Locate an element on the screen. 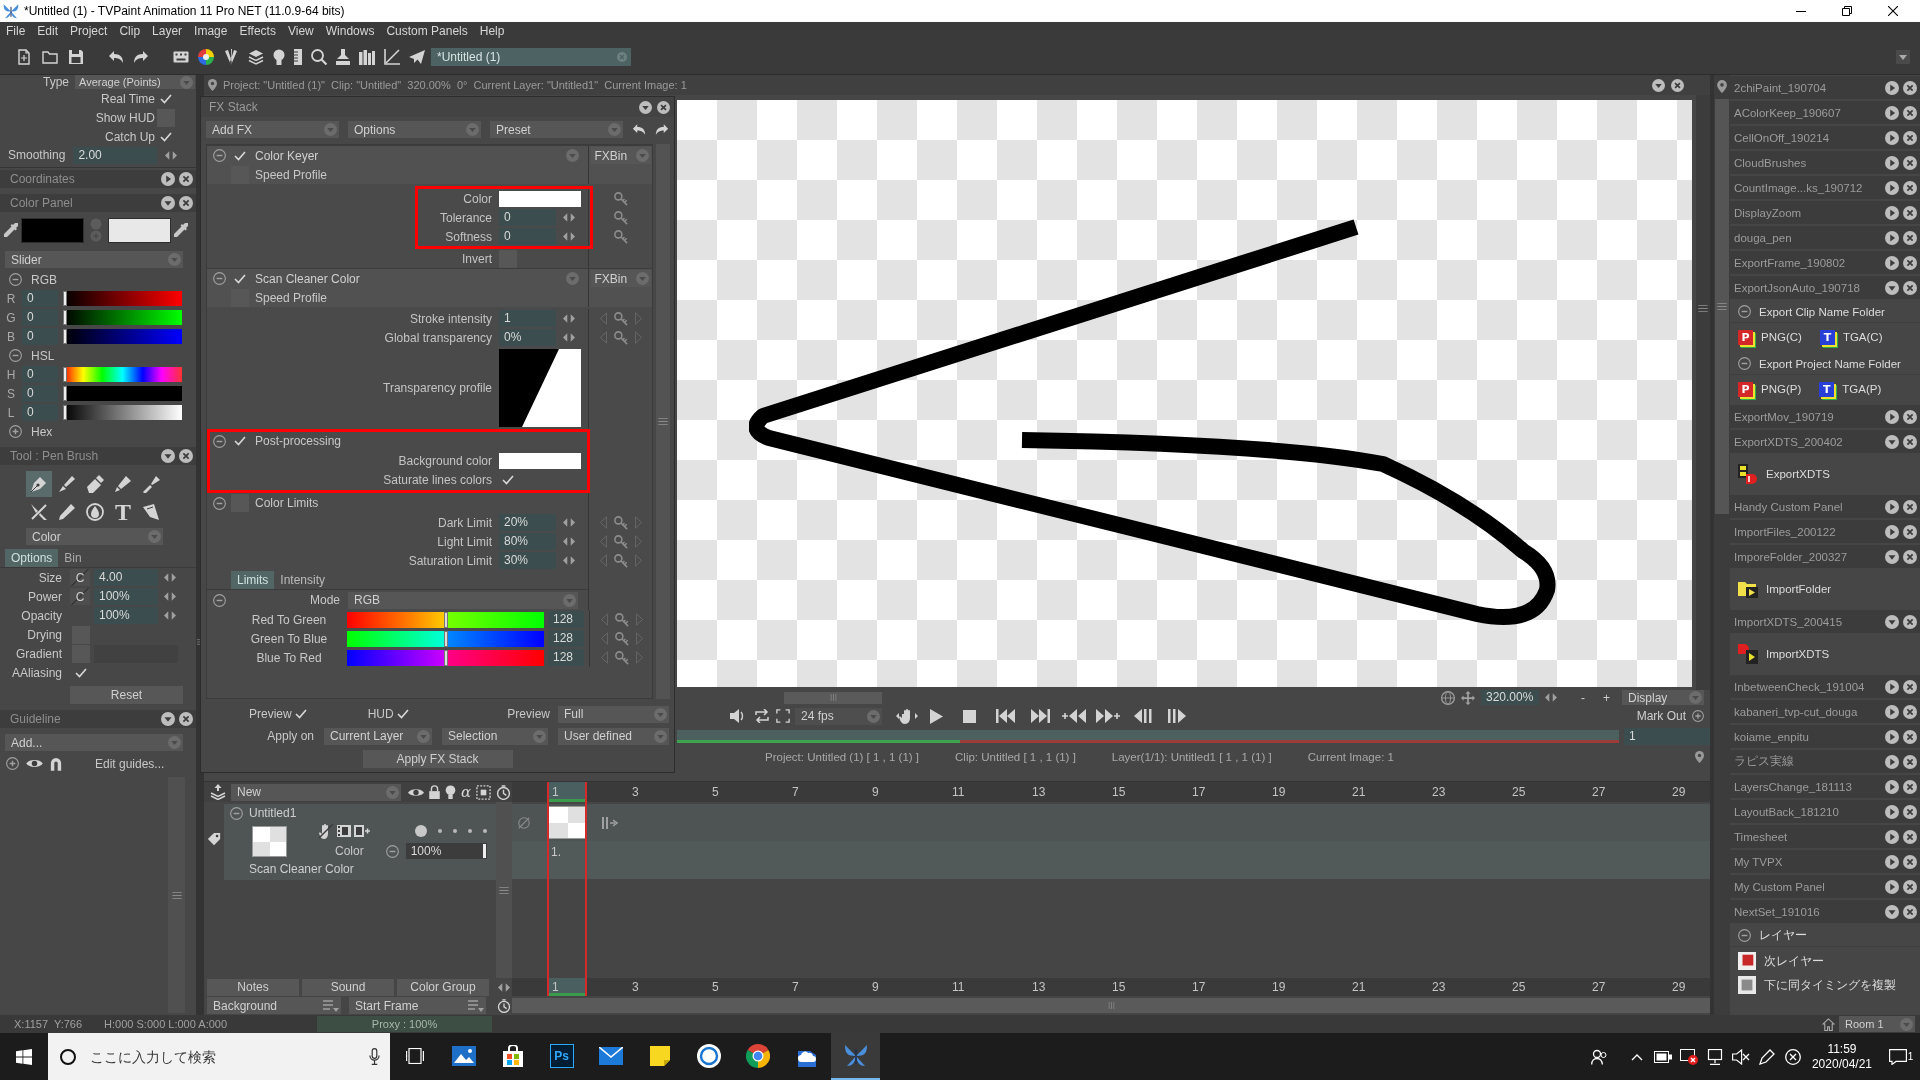 The image size is (1920, 1080). tab: Options is located at coordinates (32, 558).